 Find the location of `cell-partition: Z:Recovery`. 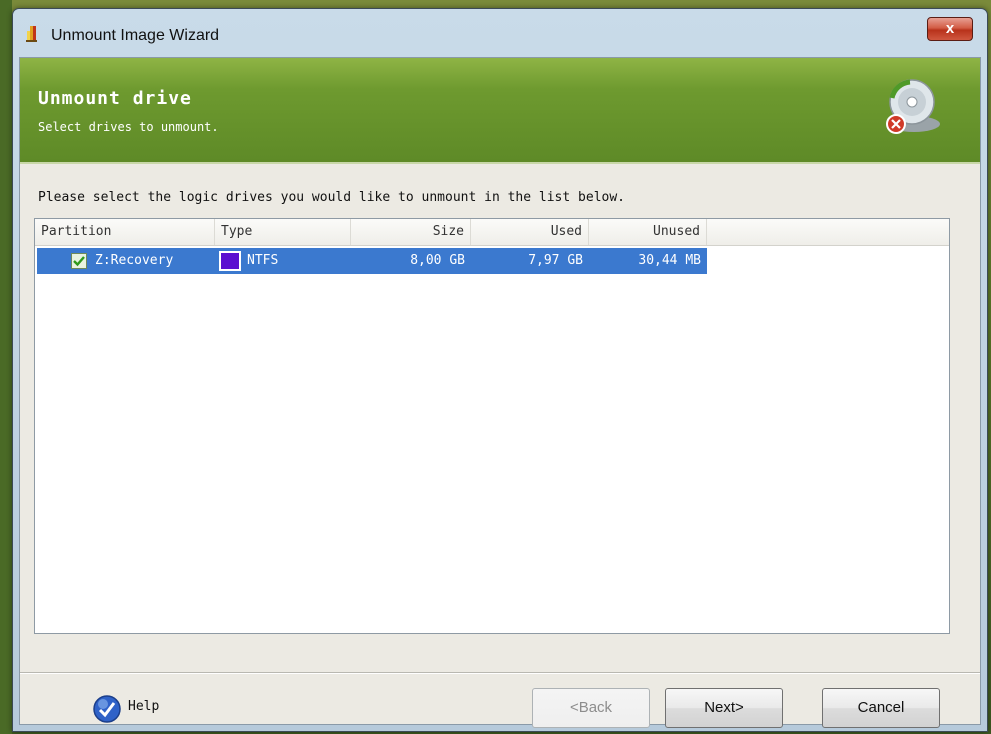

cell-partition: Z:Recovery is located at coordinates (134, 260).